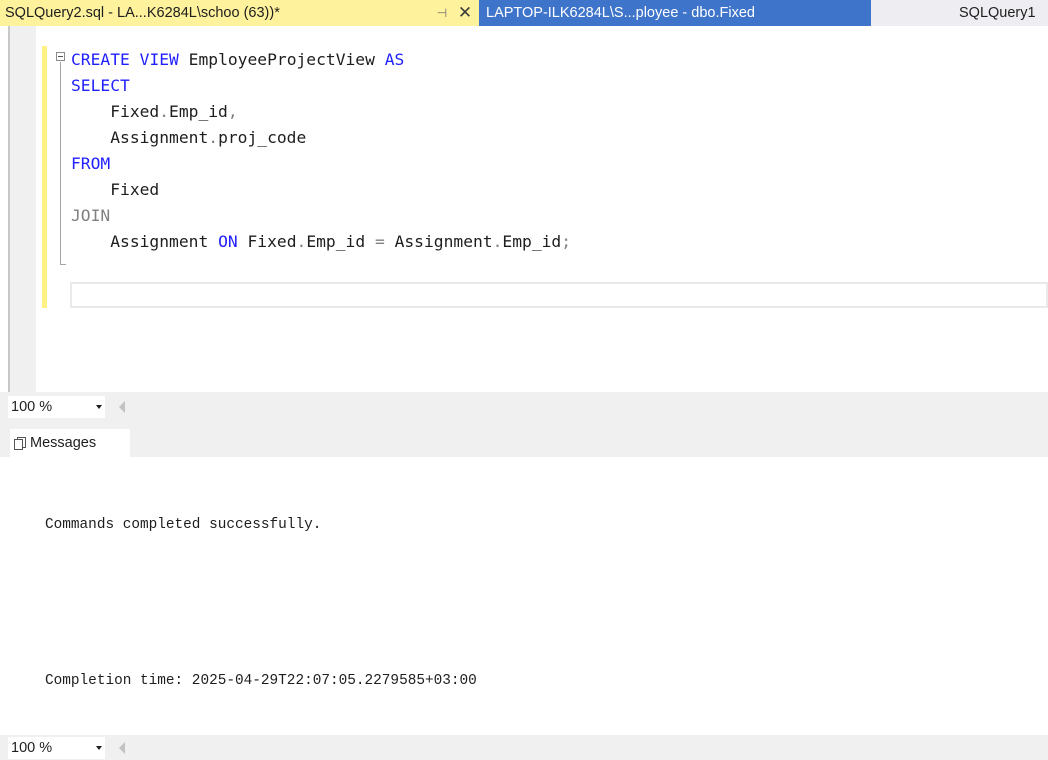 This screenshot has width=1048, height=760. What do you see at coordinates (159, 59) in the screenshot?
I see `keyword: VIEW` at bounding box center [159, 59].